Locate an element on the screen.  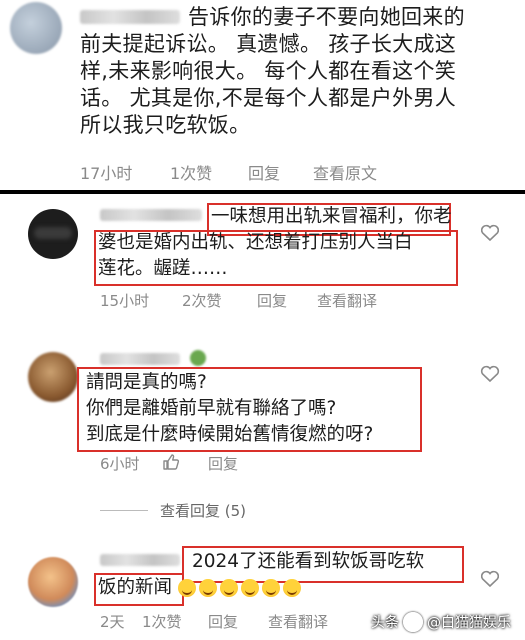
timestamp: 6小时 is located at coordinates (120, 464).